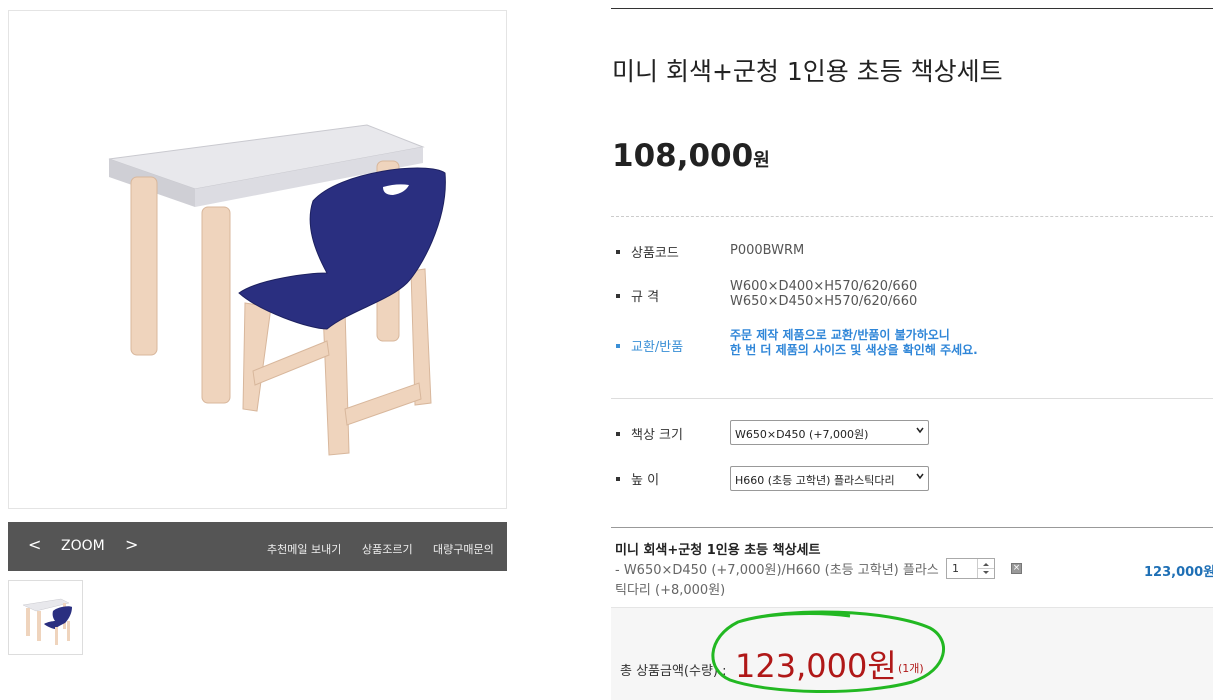 The width and height of the screenshot is (1213, 700). What do you see at coordinates (649, 433) in the screenshot?
I see `desk-size-label: 책상 크기` at bounding box center [649, 433].